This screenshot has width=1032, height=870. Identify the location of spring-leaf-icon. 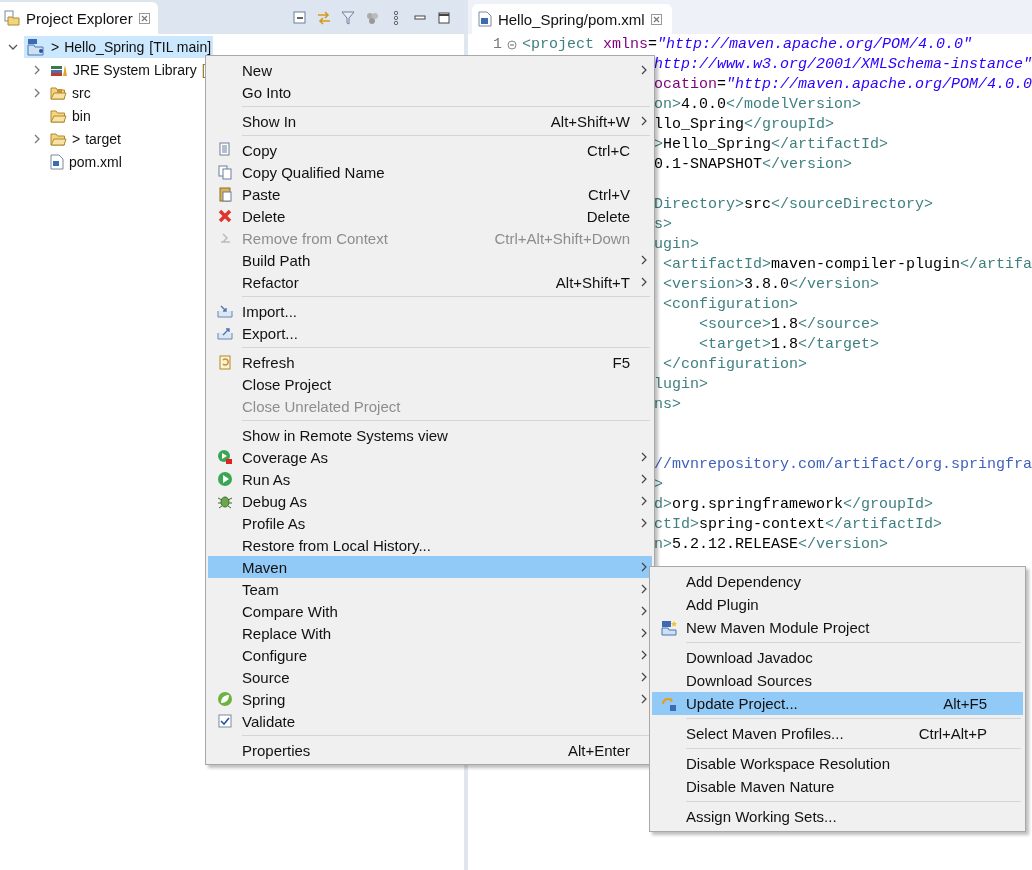
(225, 699).